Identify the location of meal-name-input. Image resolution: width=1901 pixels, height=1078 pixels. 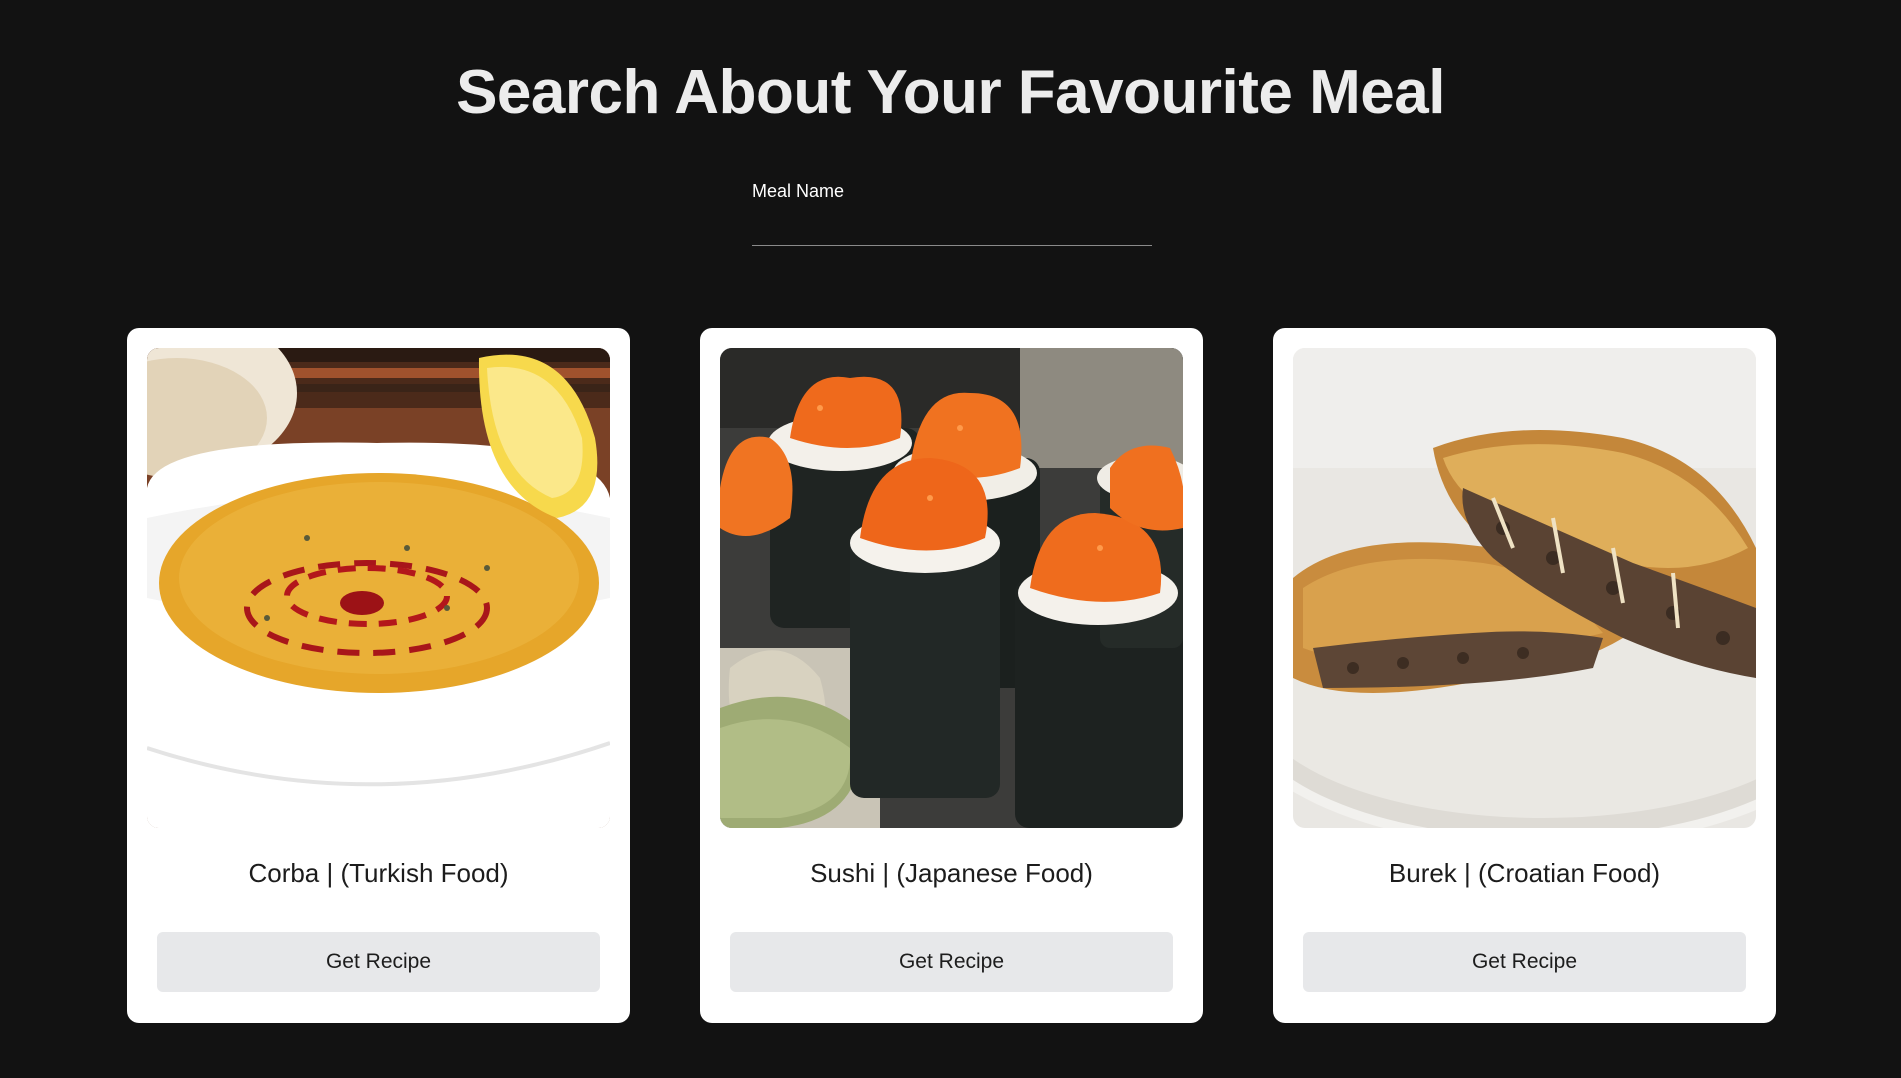
(952, 227).